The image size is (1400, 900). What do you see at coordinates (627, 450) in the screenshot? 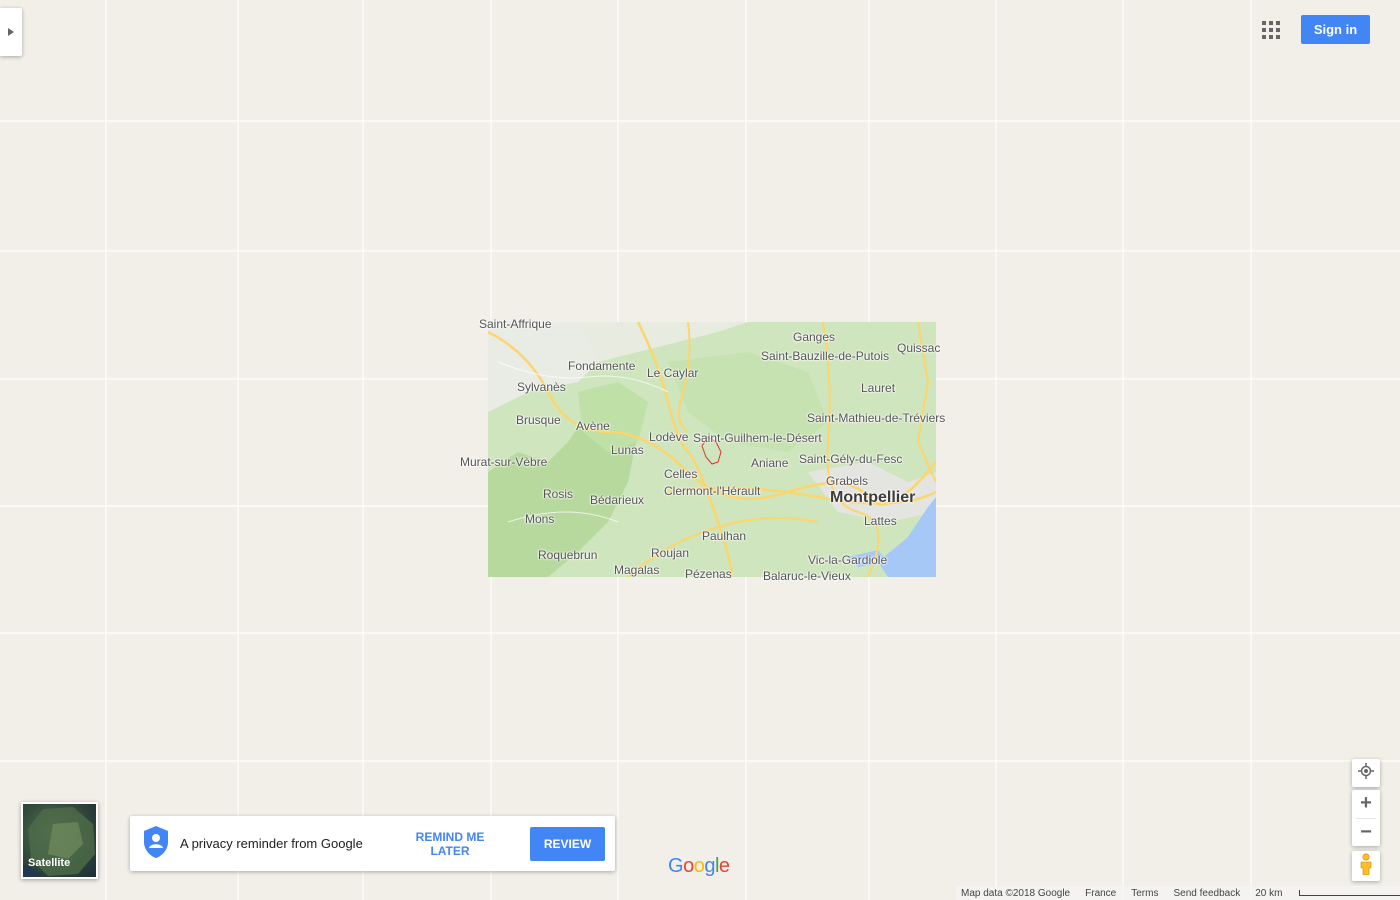
I see `place-label: Lunas` at bounding box center [627, 450].